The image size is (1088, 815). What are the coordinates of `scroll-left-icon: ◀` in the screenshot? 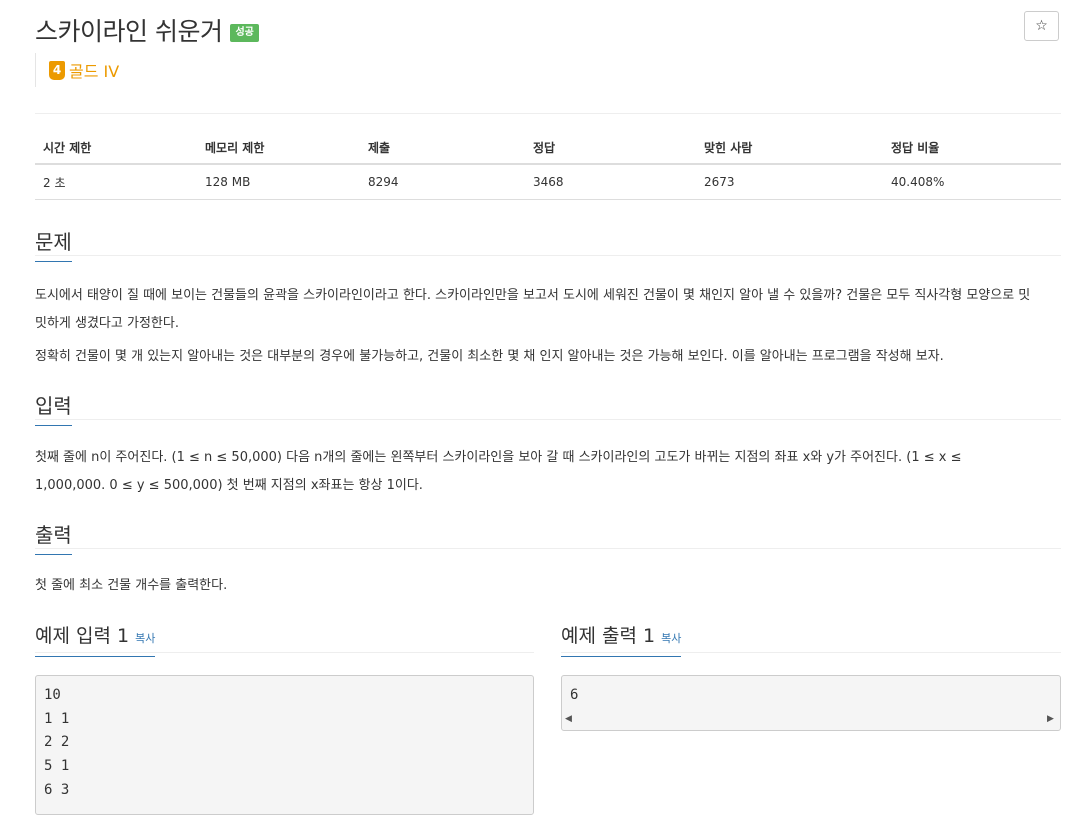 It's located at (568, 719).